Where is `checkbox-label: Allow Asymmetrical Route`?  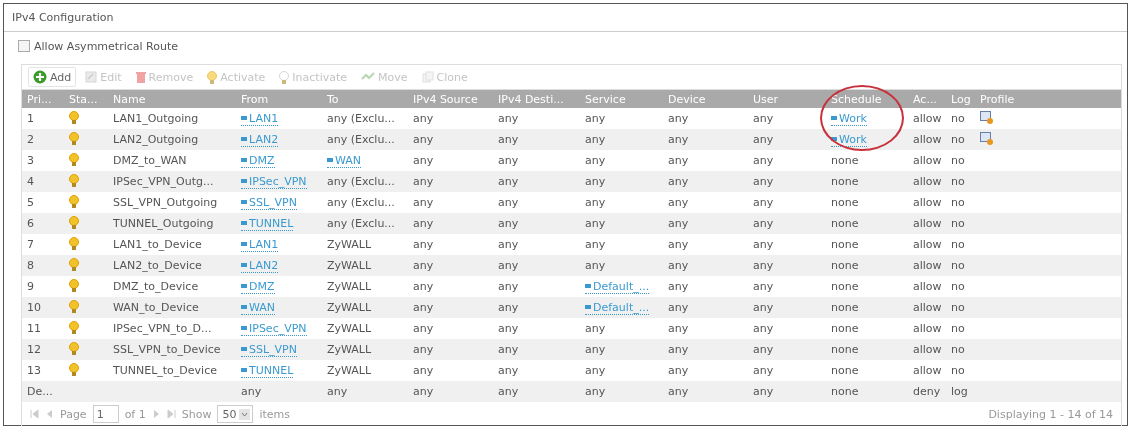 checkbox-label: Allow Asymmetrical Route is located at coordinates (106, 46).